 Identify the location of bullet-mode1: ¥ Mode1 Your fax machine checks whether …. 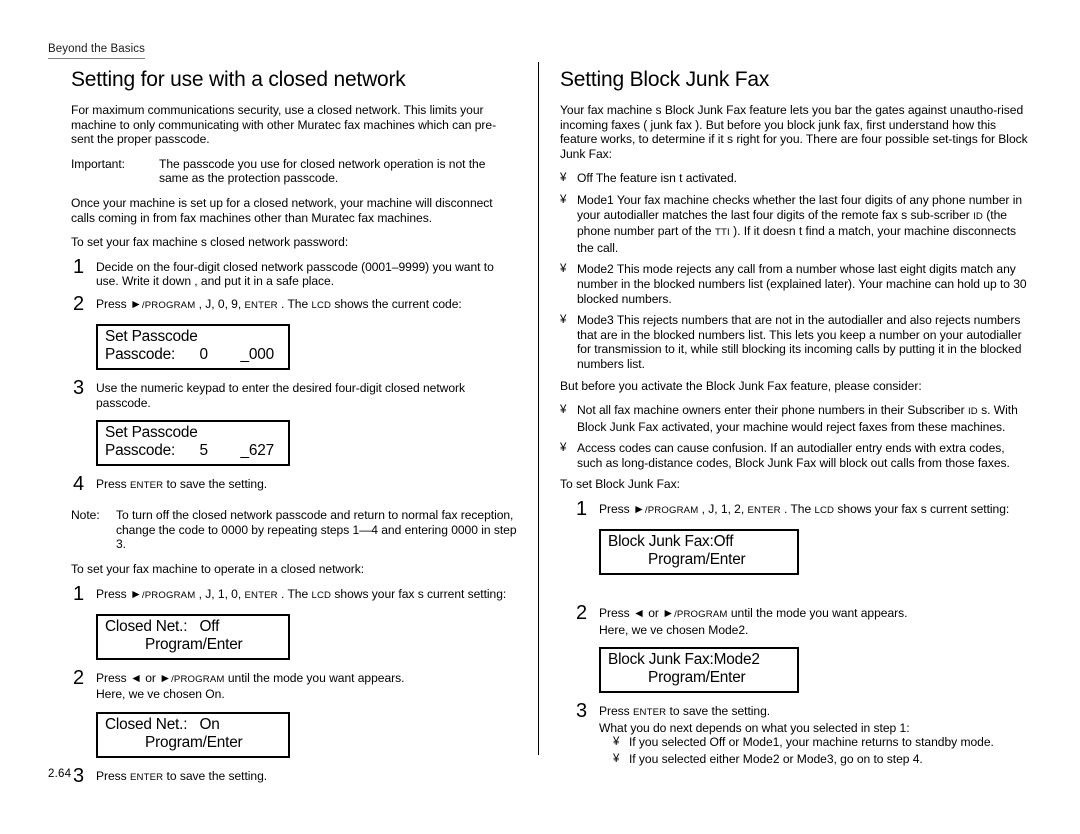
(795, 224).